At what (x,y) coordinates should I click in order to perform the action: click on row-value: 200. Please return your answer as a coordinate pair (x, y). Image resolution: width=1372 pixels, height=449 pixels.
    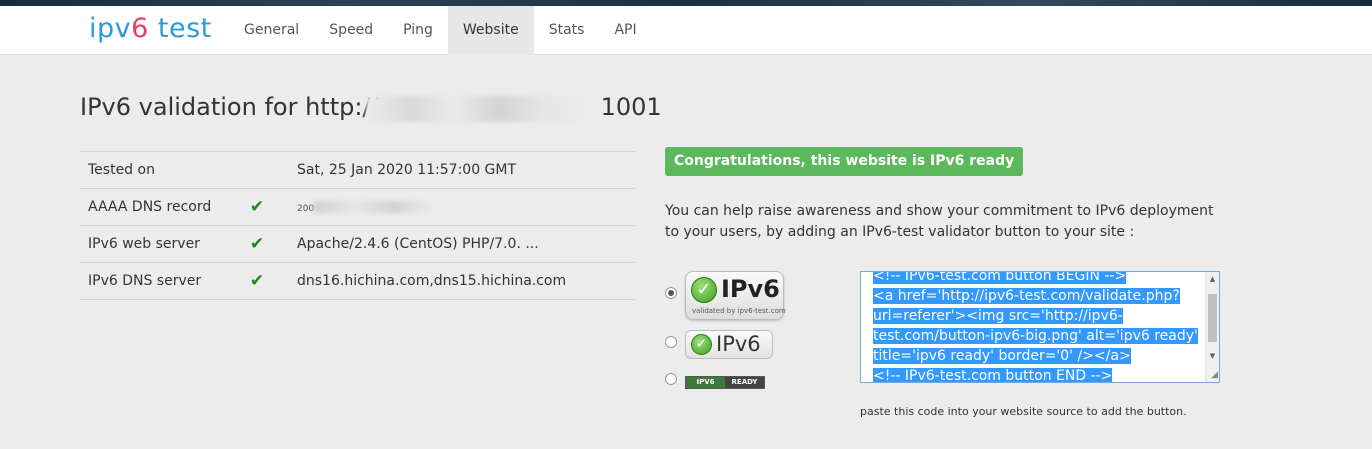
    Looking at the image, I should click on (466, 207).